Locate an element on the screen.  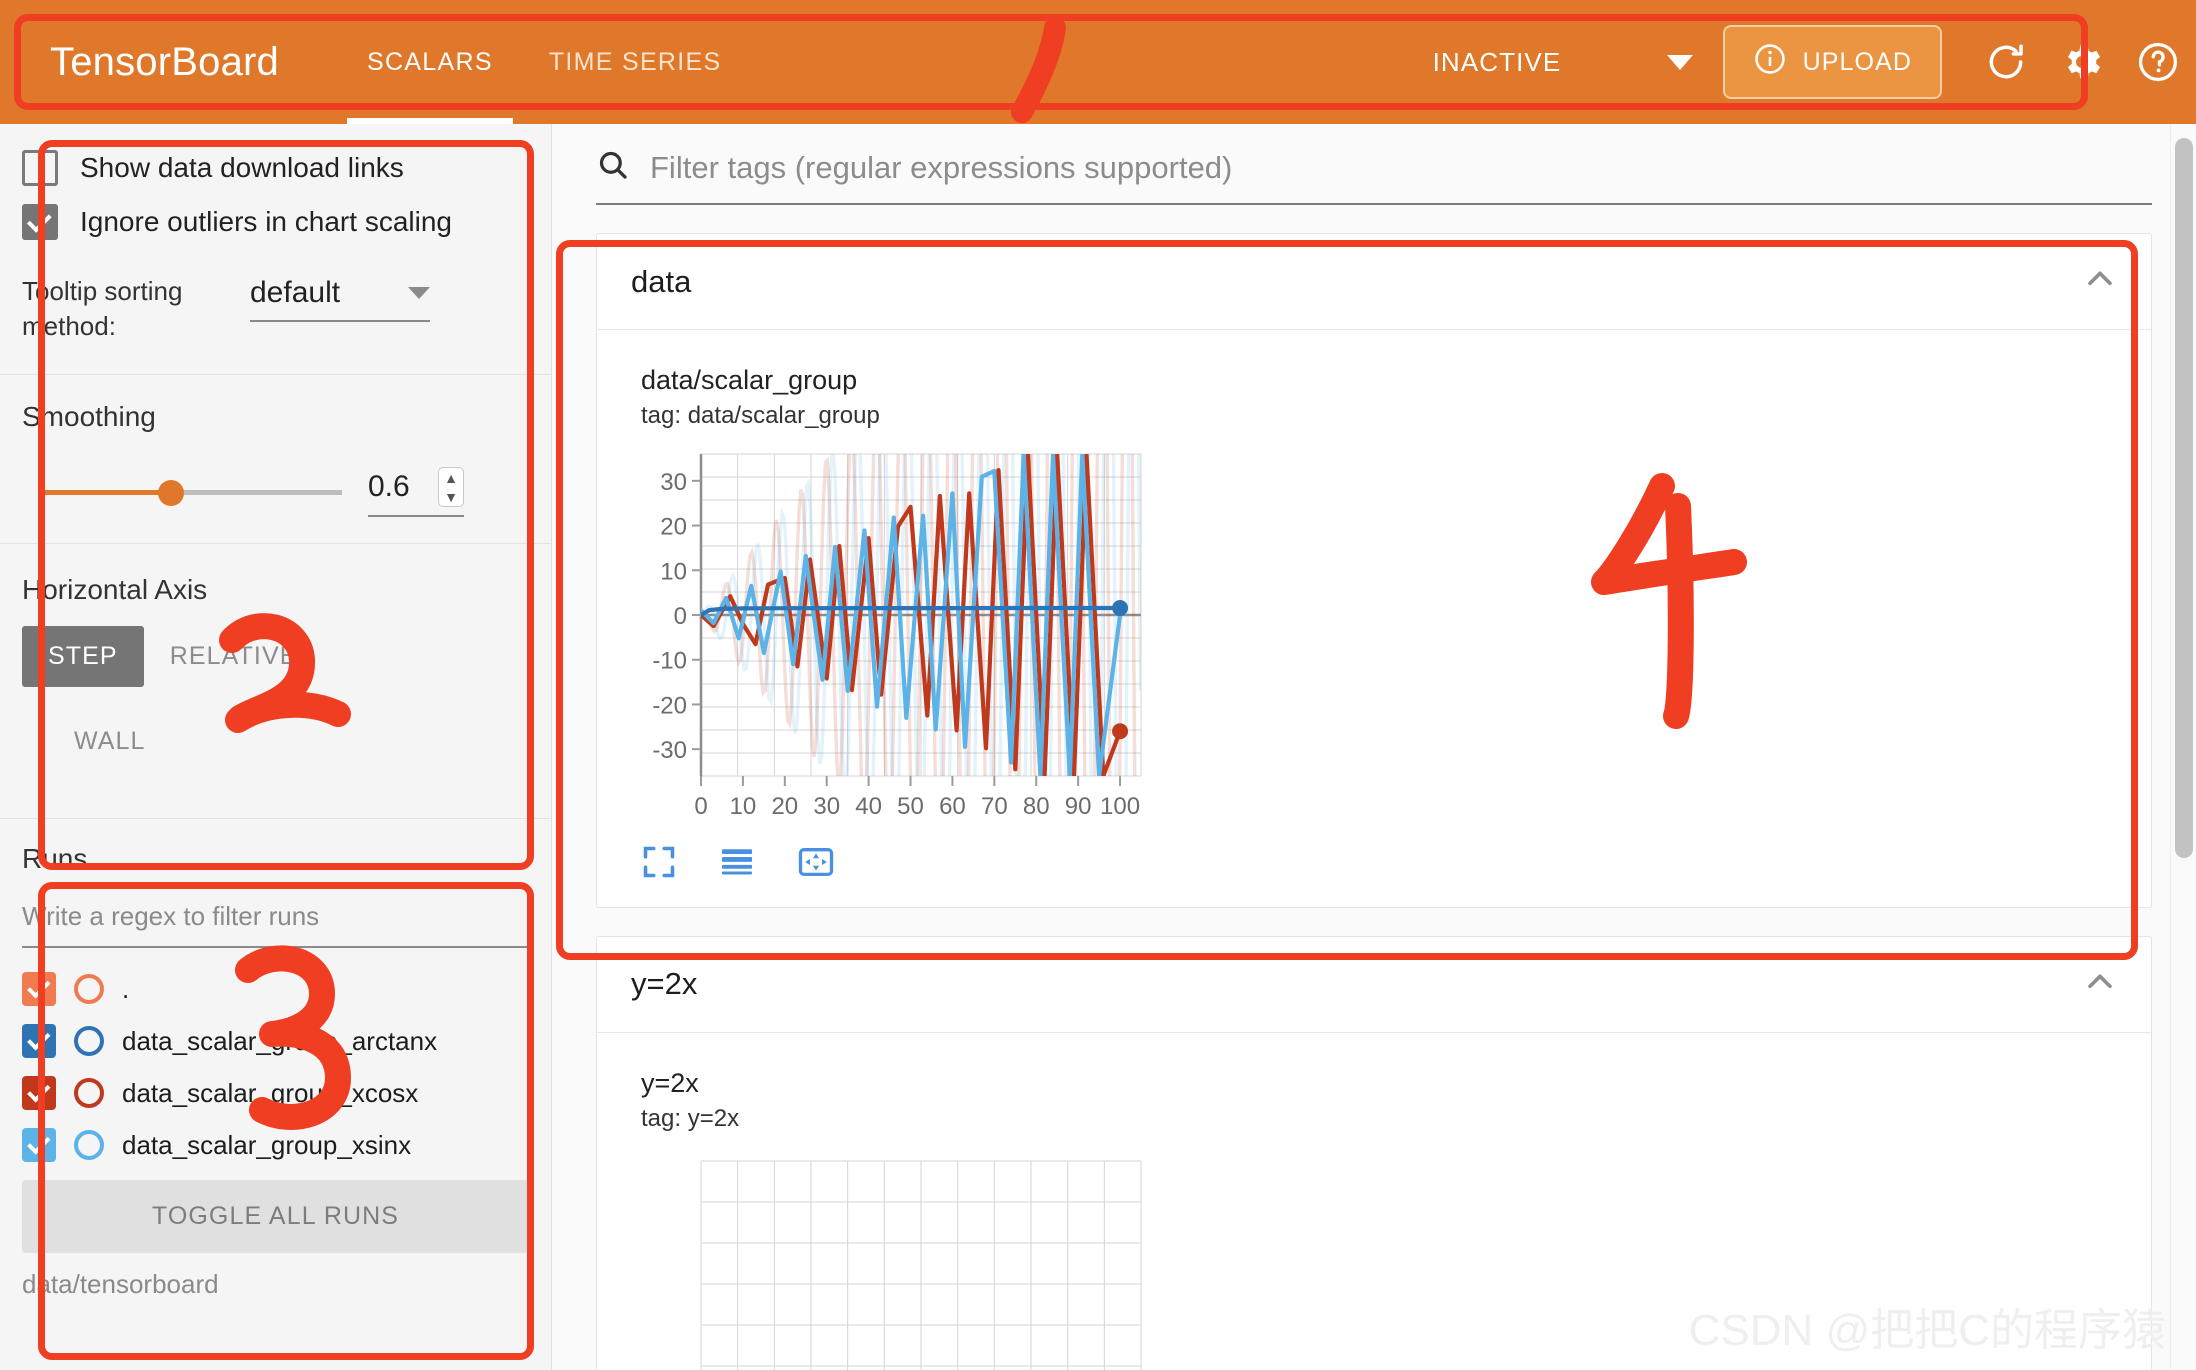
scrollbar-thumb is located at coordinates (2184, 498).